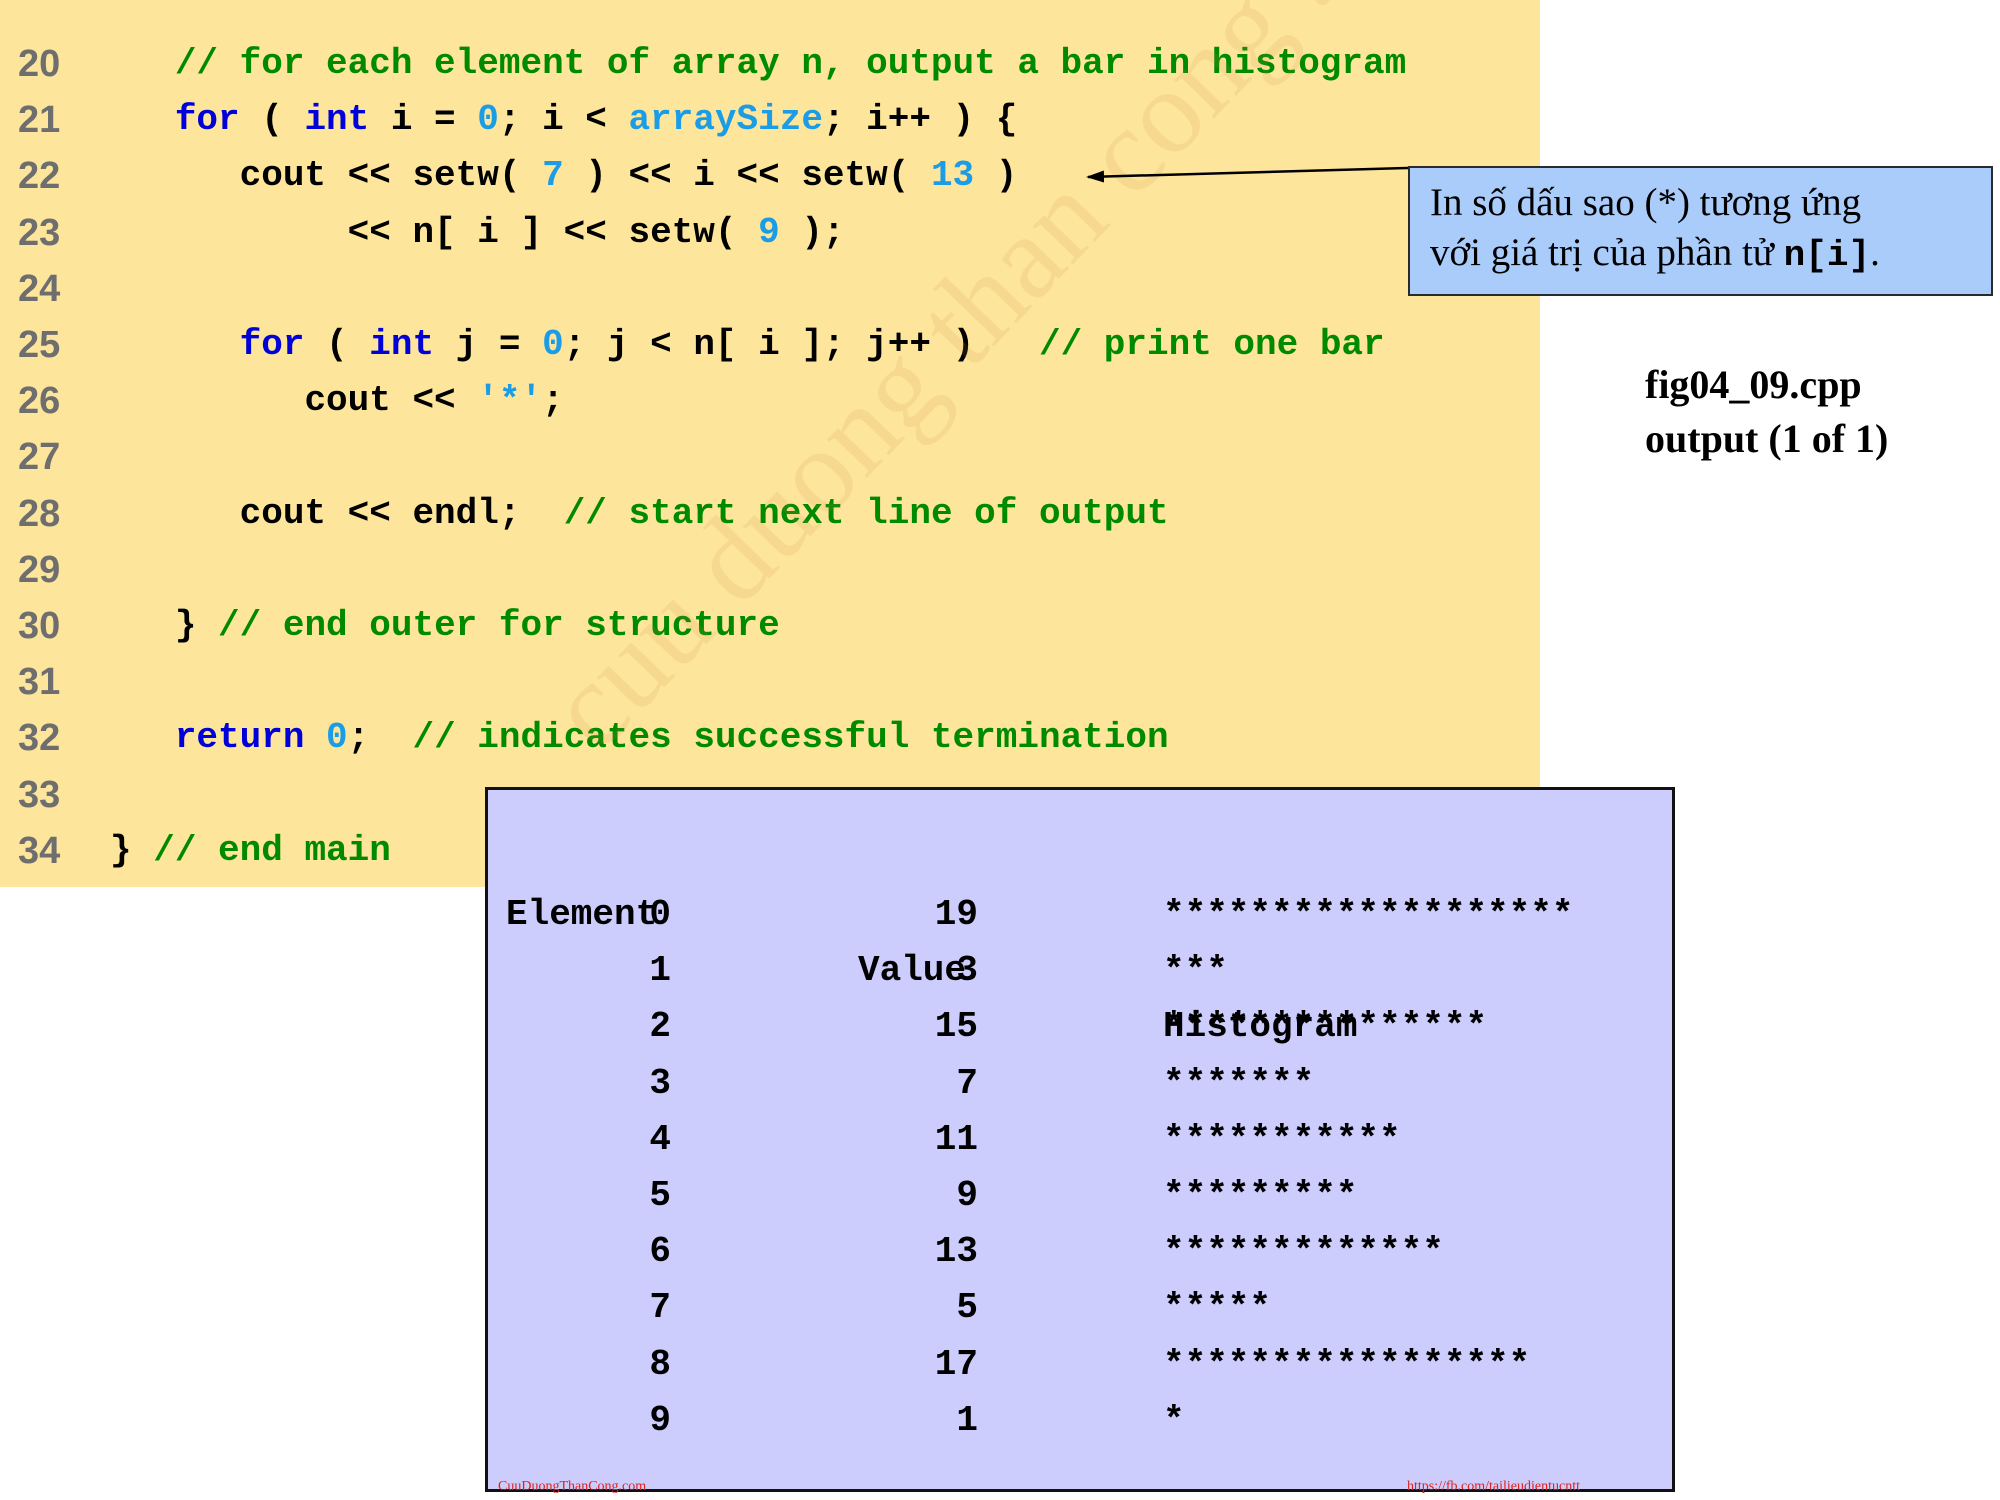 The height and width of the screenshot is (1500, 2000). I want to click on element-value: 1, so click(967, 1420).